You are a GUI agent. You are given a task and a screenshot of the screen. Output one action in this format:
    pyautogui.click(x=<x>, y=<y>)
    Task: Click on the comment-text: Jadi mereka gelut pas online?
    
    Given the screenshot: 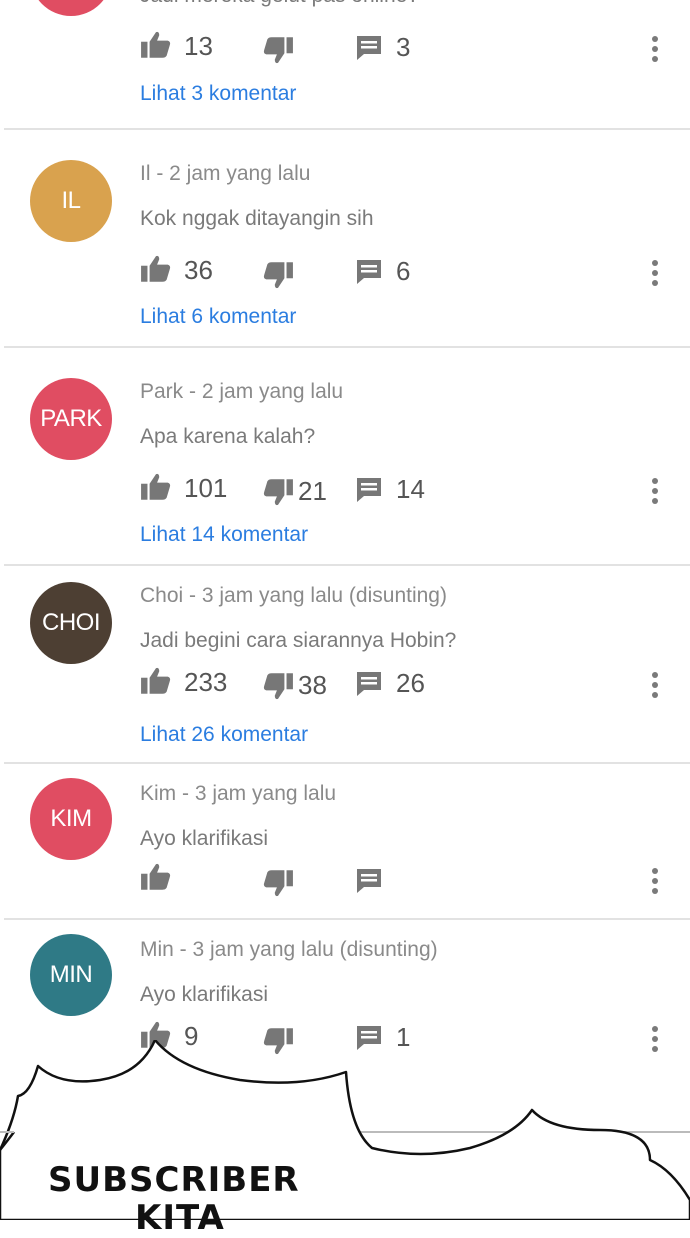 What is the action you would take?
    pyautogui.click(x=279, y=4)
    